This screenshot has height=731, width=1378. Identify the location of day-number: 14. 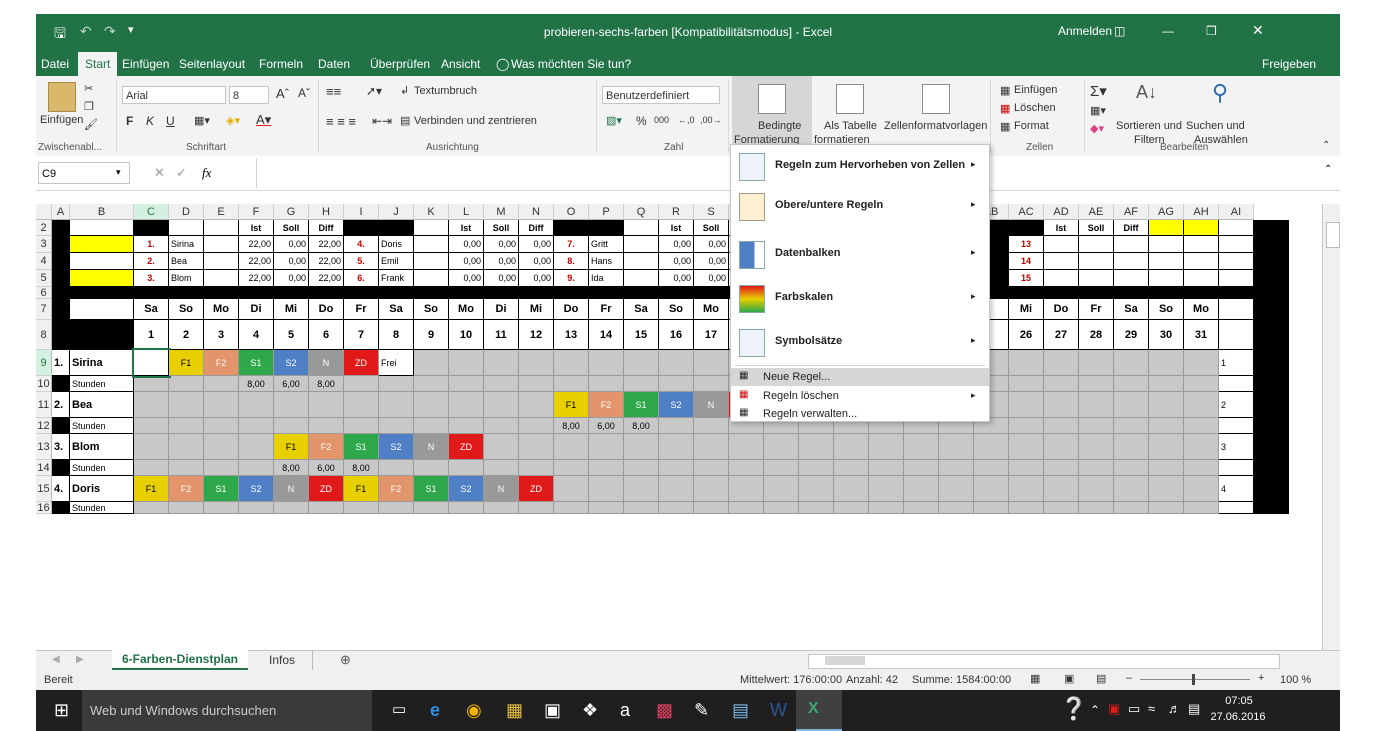
(606, 335).